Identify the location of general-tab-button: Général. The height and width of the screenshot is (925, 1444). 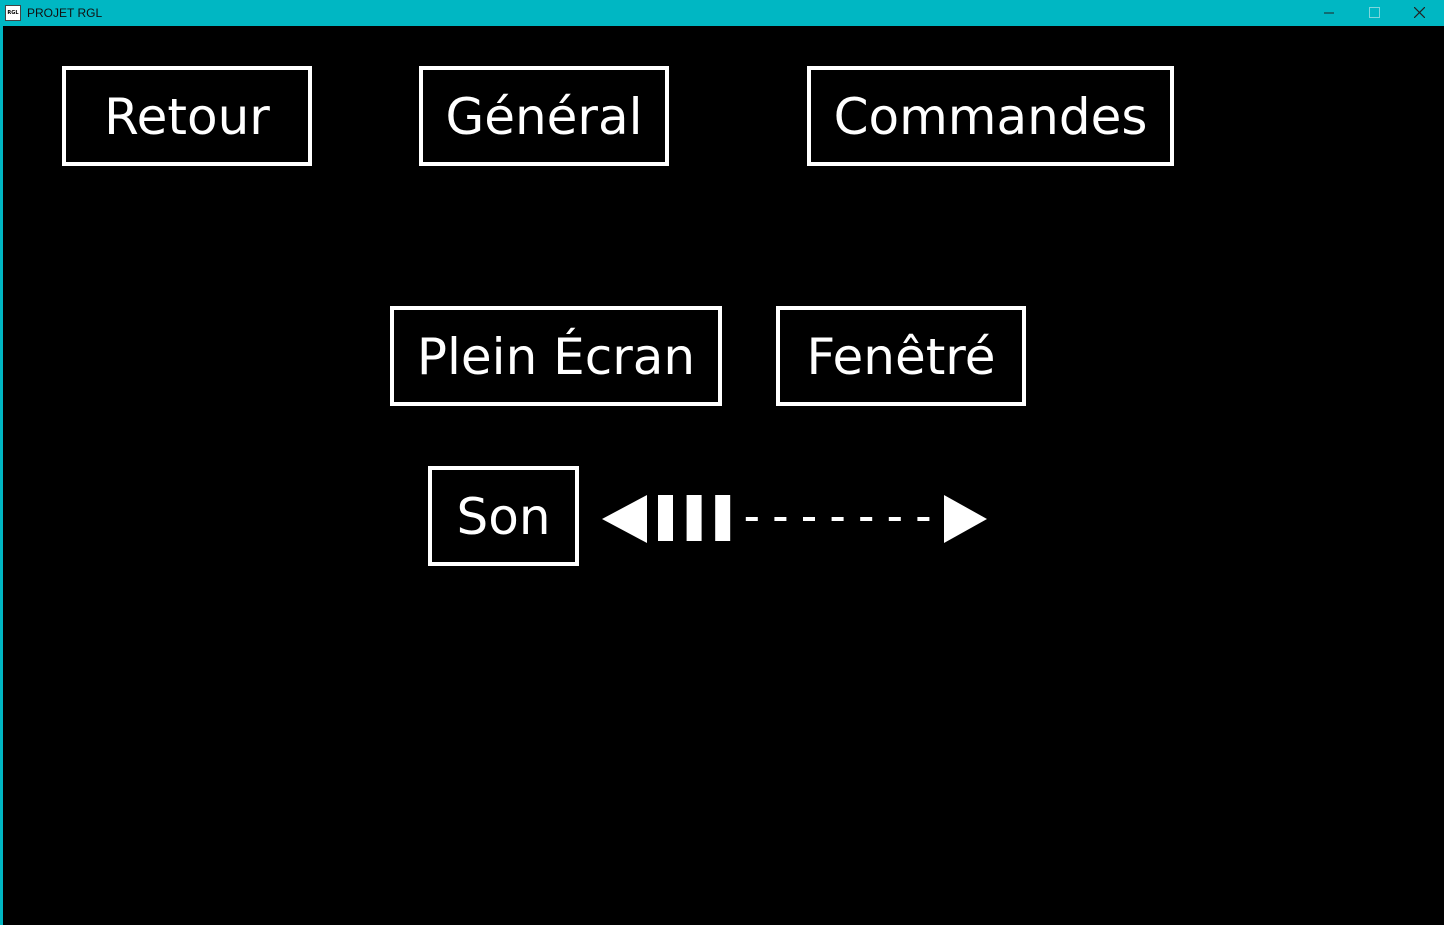
(544, 116).